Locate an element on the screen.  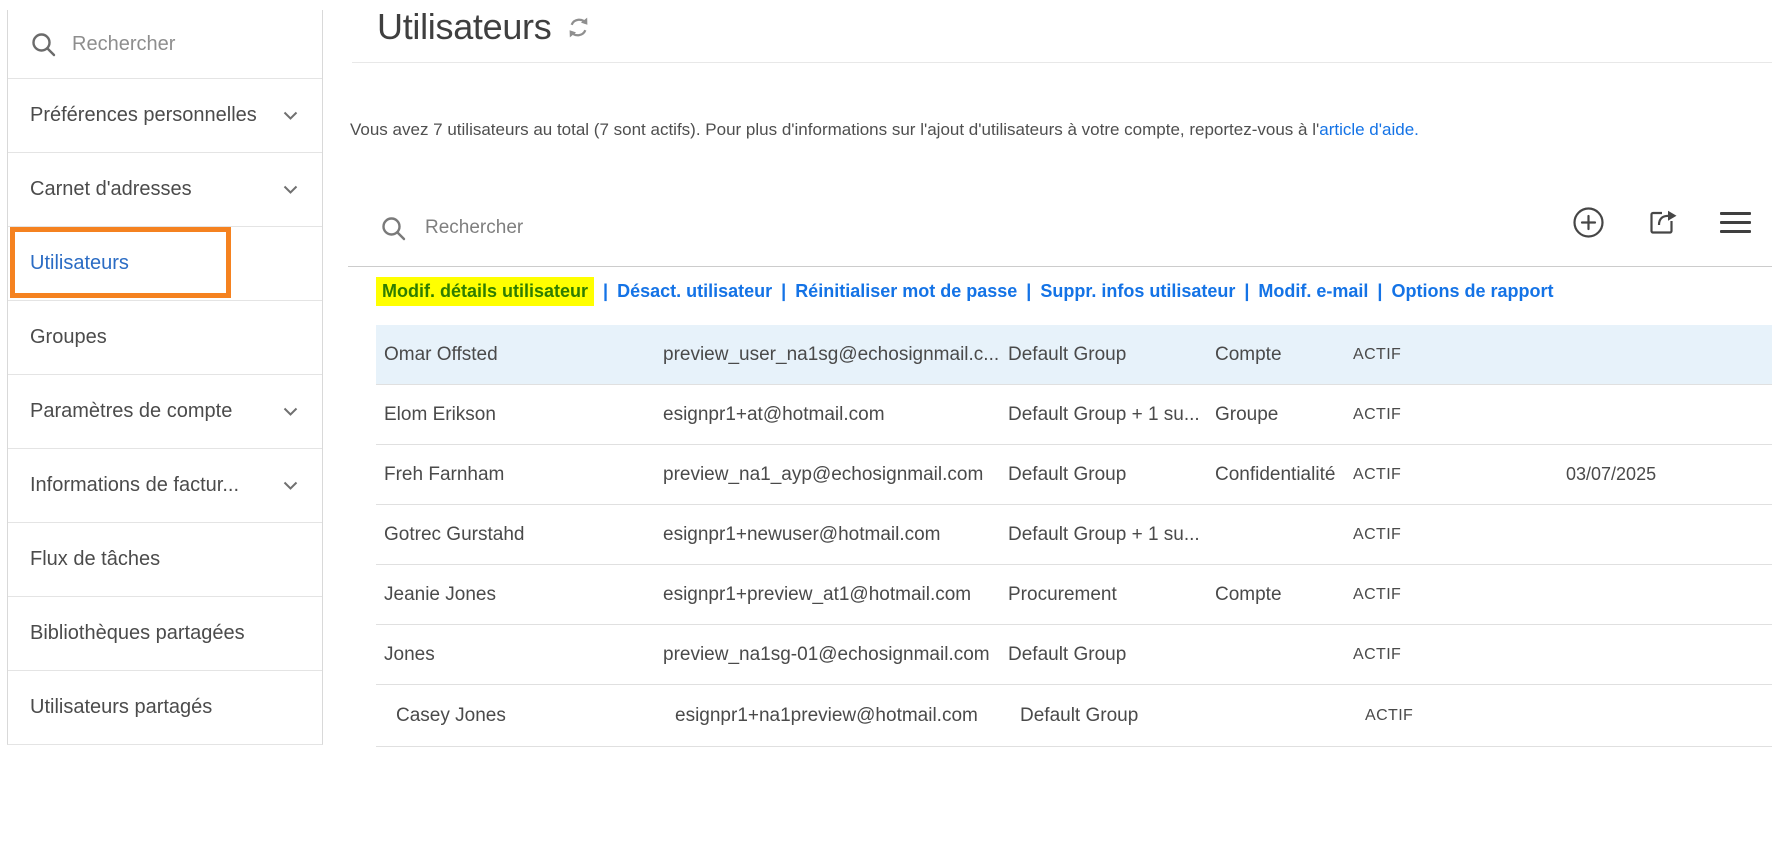
action-link-edit-email: Modif. e-mail is located at coordinates (1313, 291).